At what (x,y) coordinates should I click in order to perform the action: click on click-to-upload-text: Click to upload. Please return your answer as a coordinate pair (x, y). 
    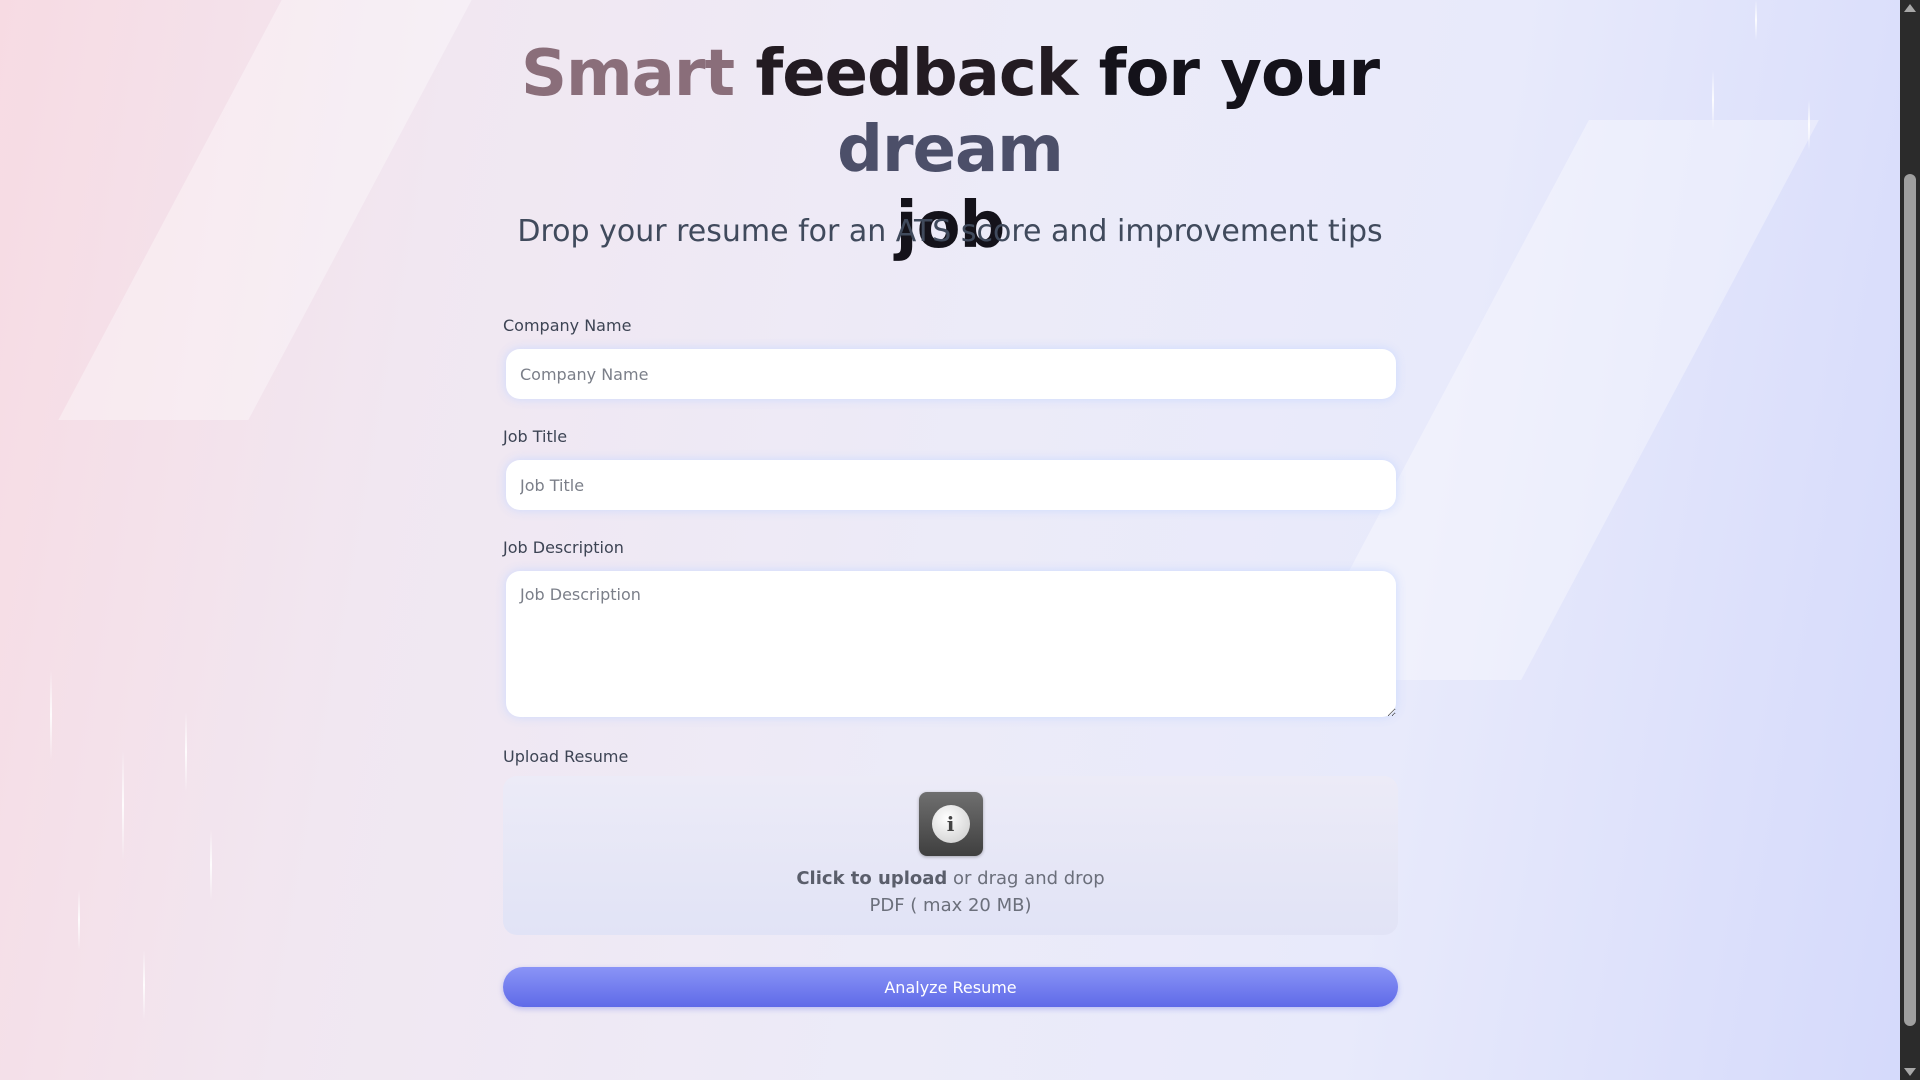
    Looking at the image, I should click on (871, 878).